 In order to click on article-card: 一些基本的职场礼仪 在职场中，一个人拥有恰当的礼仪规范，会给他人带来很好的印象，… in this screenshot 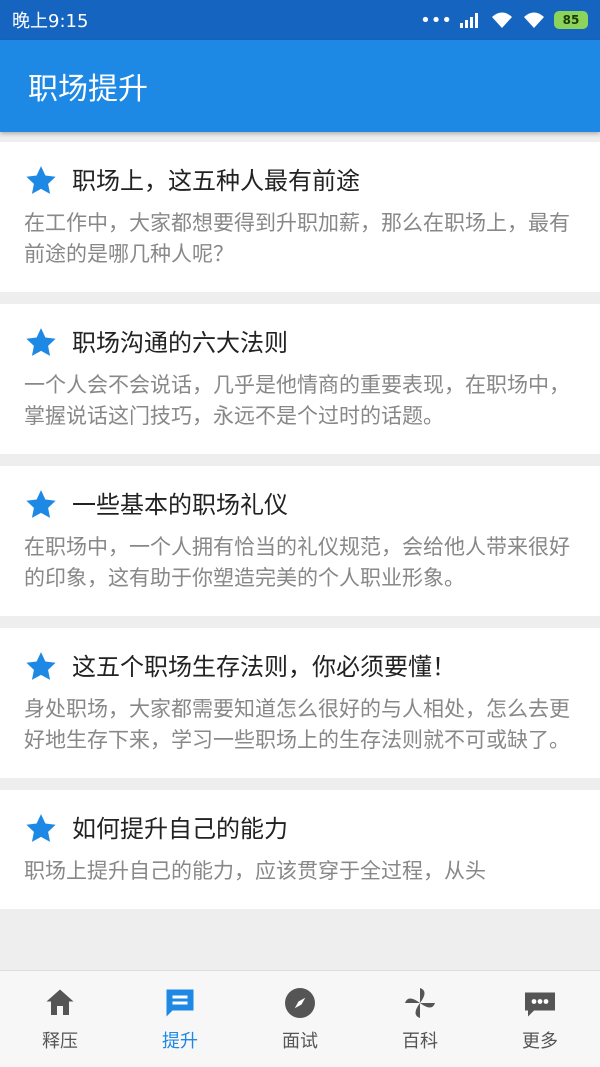, I will do `click(300, 541)`.